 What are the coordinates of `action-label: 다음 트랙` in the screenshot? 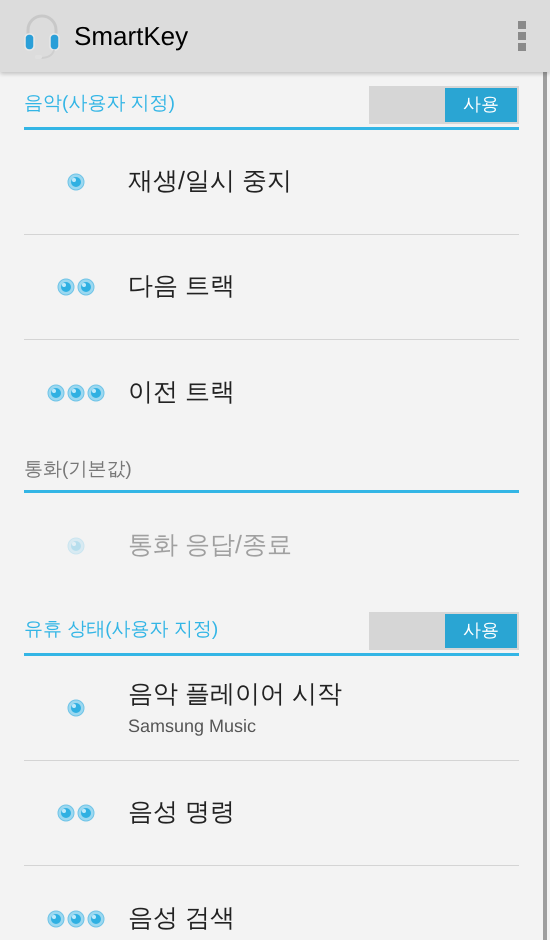 It's located at (181, 287).